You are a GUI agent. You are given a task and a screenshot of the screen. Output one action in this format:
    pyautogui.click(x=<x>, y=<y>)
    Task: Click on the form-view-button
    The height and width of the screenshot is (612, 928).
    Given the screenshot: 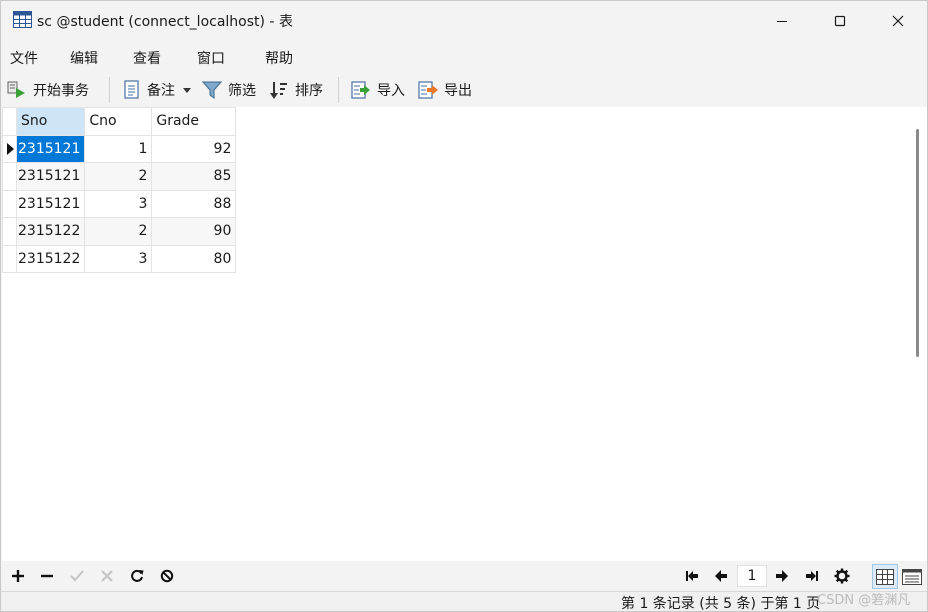 What is the action you would take?
    pyautogui.click(x=912, y=576)
    